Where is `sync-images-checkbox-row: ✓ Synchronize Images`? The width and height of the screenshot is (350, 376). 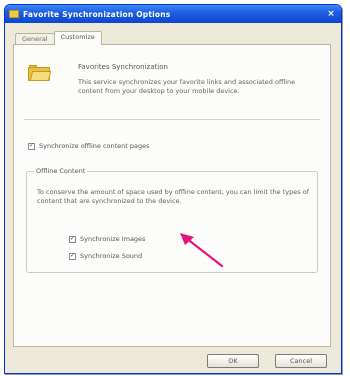 sync-images-checkbox-row: ✓ Synchronize Images is located at coordinates (107, 239).